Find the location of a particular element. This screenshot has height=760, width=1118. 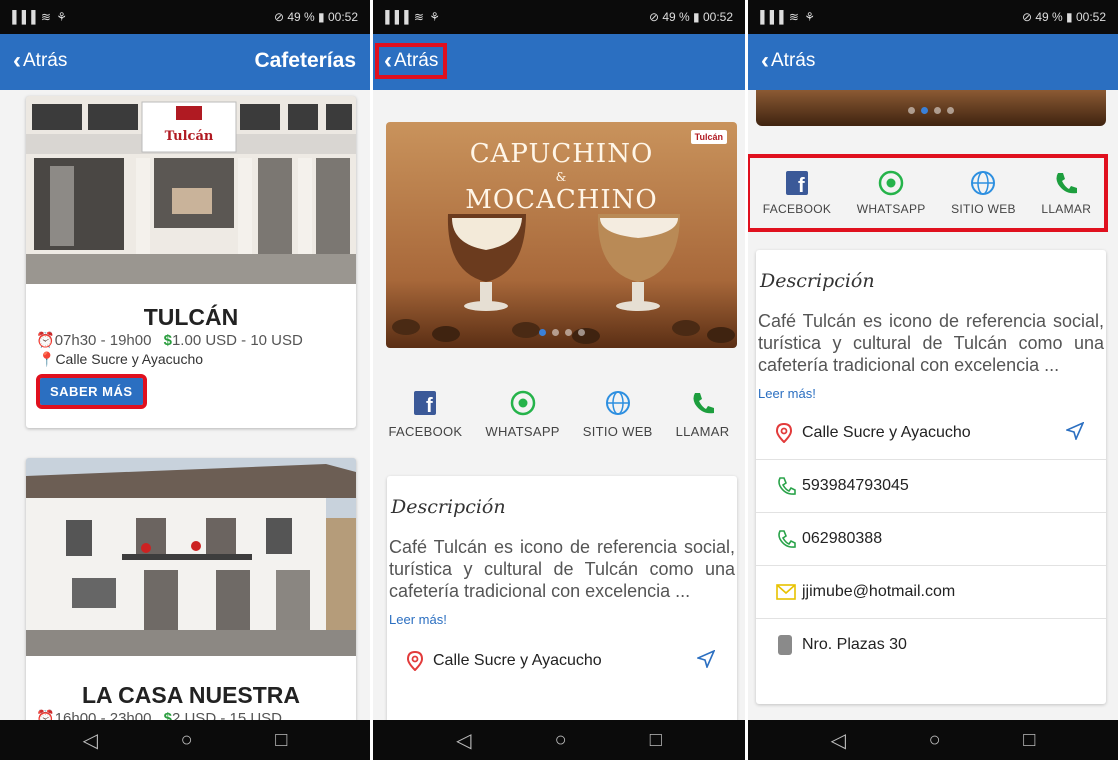

coffee-glasses-illustration is located at coordinates (563, 279).